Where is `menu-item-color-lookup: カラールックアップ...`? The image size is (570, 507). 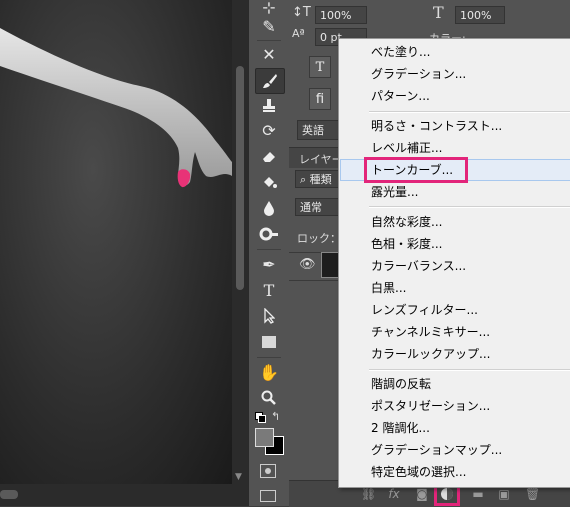 menu-item-color-lookup: カラールックアップ... is located at coordinates (470, 354).